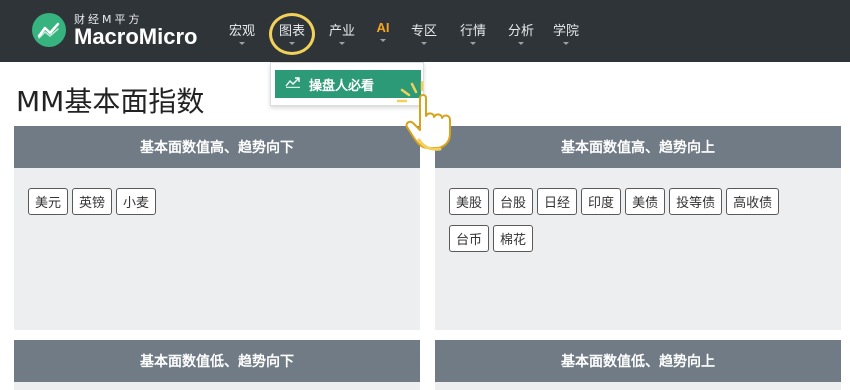 The width and height of the screenshot is (850, 390). I want to click on nav-item-special: 专区, so click(424, 32).